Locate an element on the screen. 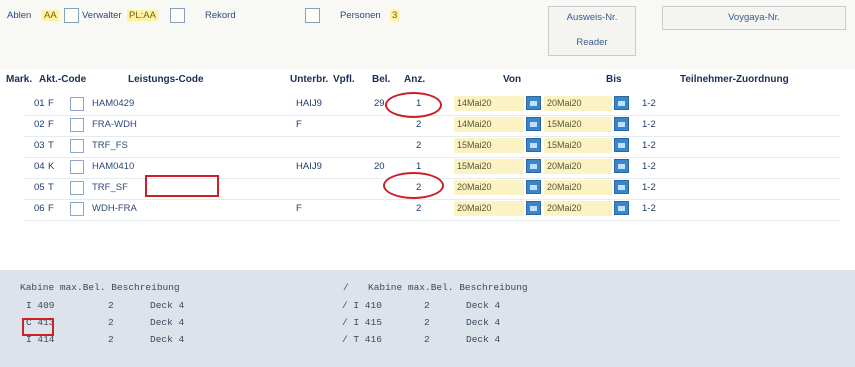 Image resolution: width=855 pixels, height=367 pixels. cabin-number: / T 416 is located at coordinates (362, 339).